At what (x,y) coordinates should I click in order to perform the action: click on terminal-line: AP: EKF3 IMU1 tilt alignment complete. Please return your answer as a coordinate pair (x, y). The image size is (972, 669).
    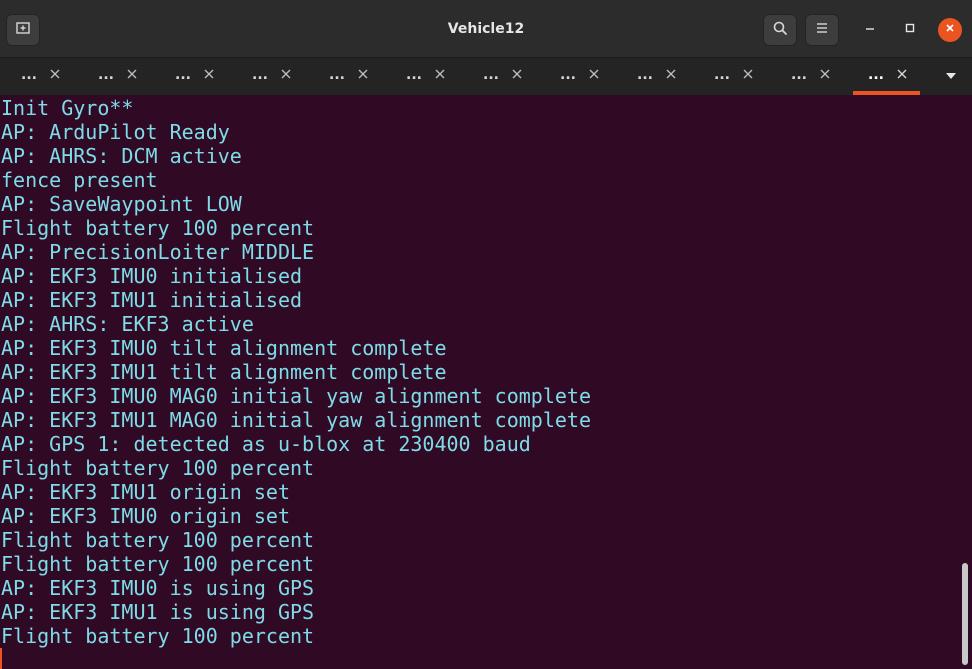
    Looking at the image, I should click on (224, 372).